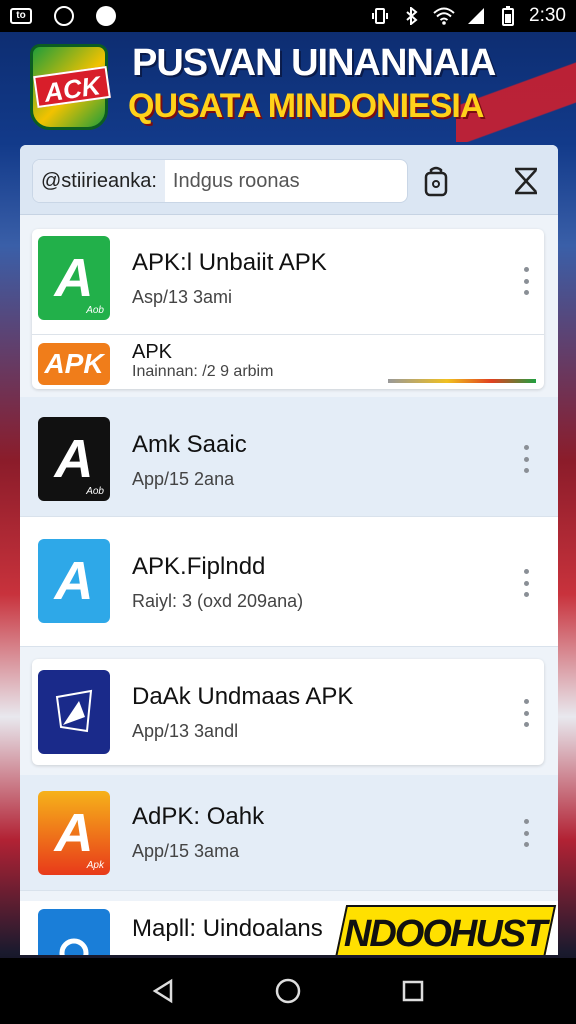 This screenshot has width=576, height=1024. I want to click on app-meta: App/15 3ama, so click(186, 851).